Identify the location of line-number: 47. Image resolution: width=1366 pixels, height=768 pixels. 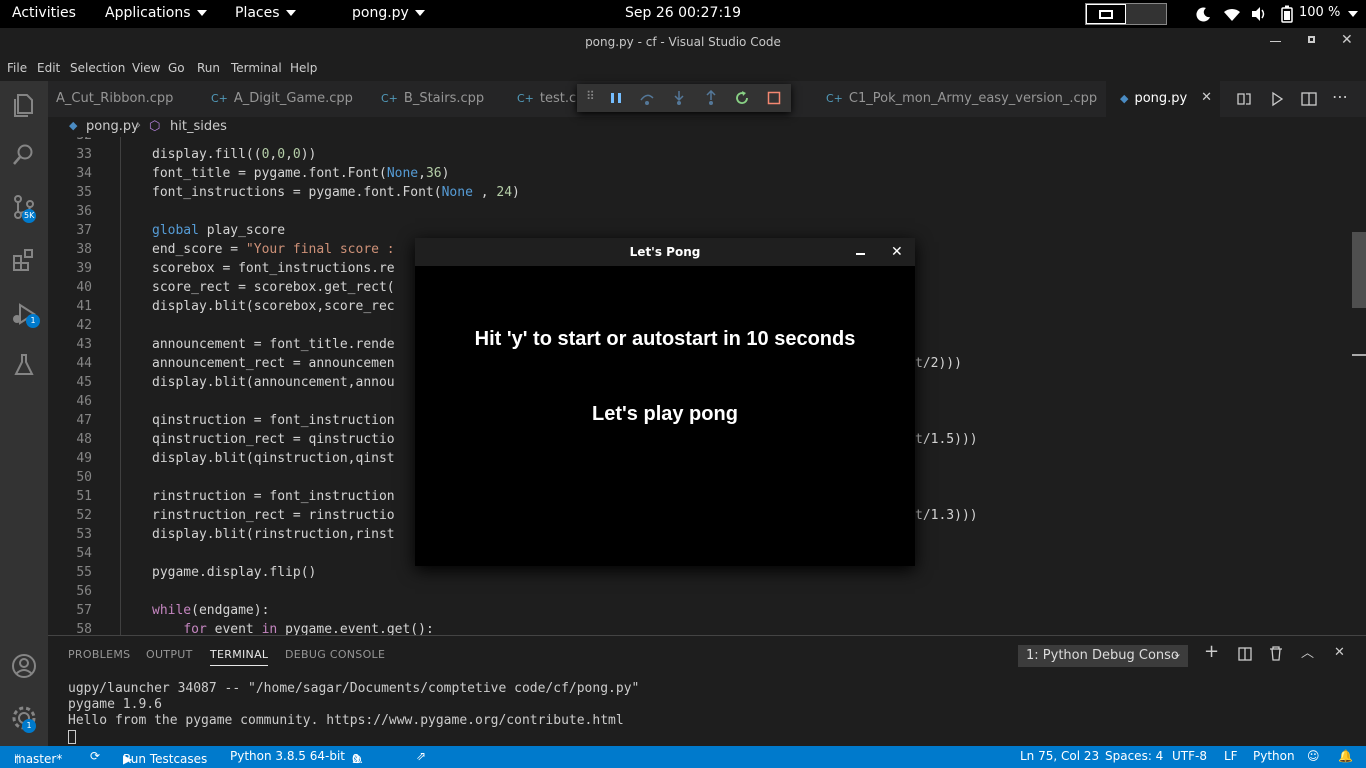
(84, 420).